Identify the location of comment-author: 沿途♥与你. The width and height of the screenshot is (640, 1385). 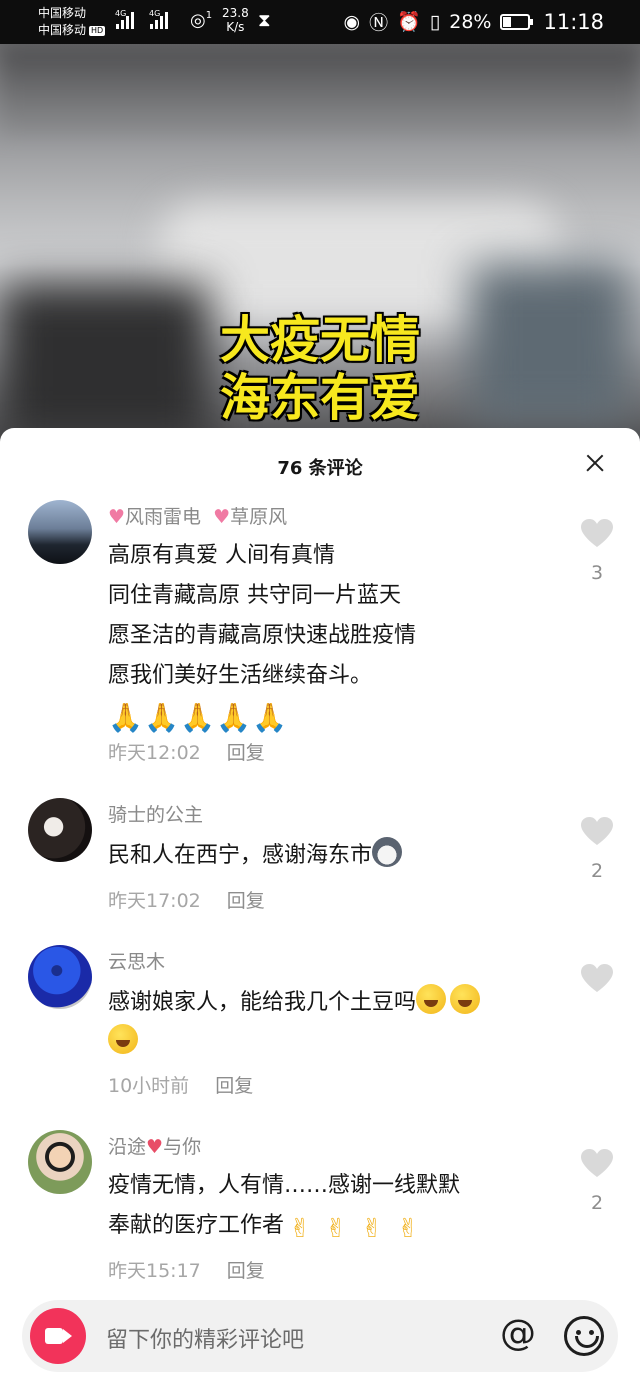
(154, 1145).